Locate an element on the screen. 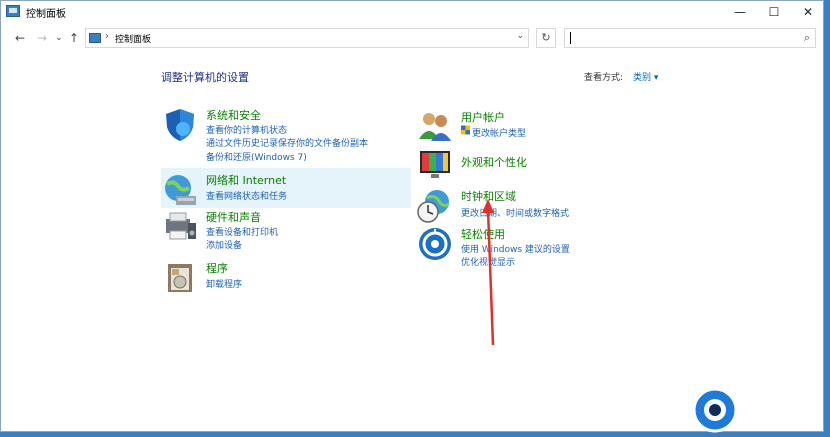  maximize-button: ☐ is located at coordinates (774, 12).